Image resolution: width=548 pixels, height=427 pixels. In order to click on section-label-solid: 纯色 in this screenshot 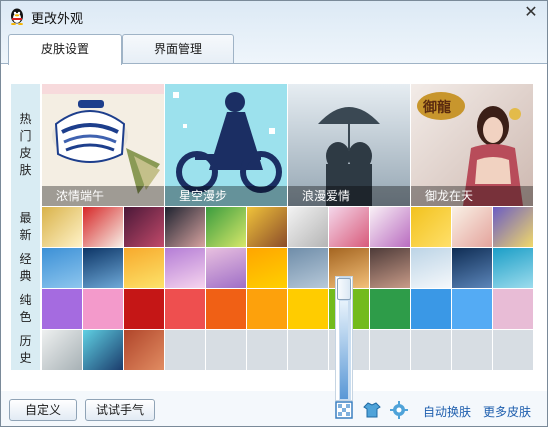, I will do `click(26, 308)`.